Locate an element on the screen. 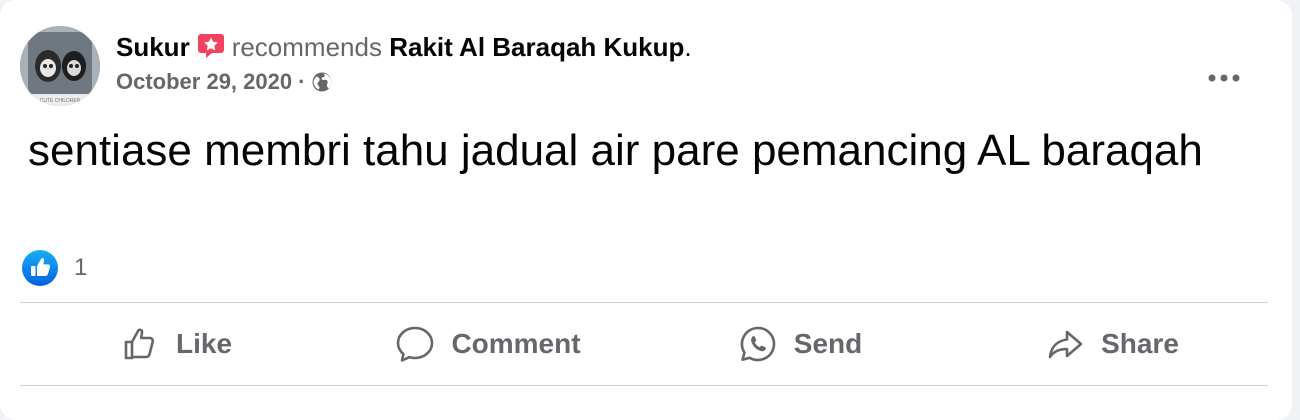 The image size is (1300, 420). recommended-page-link: Rakit Al Baraqah Kukup is located at coordinates (536, 47).